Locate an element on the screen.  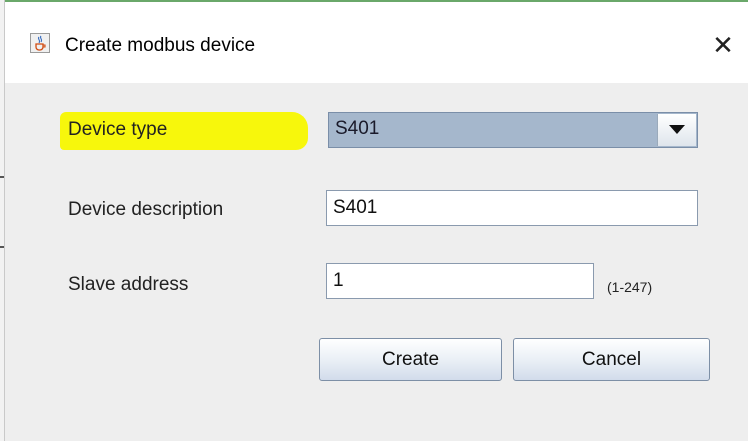
close-button: ✕ is located at coordinates (723, 45).